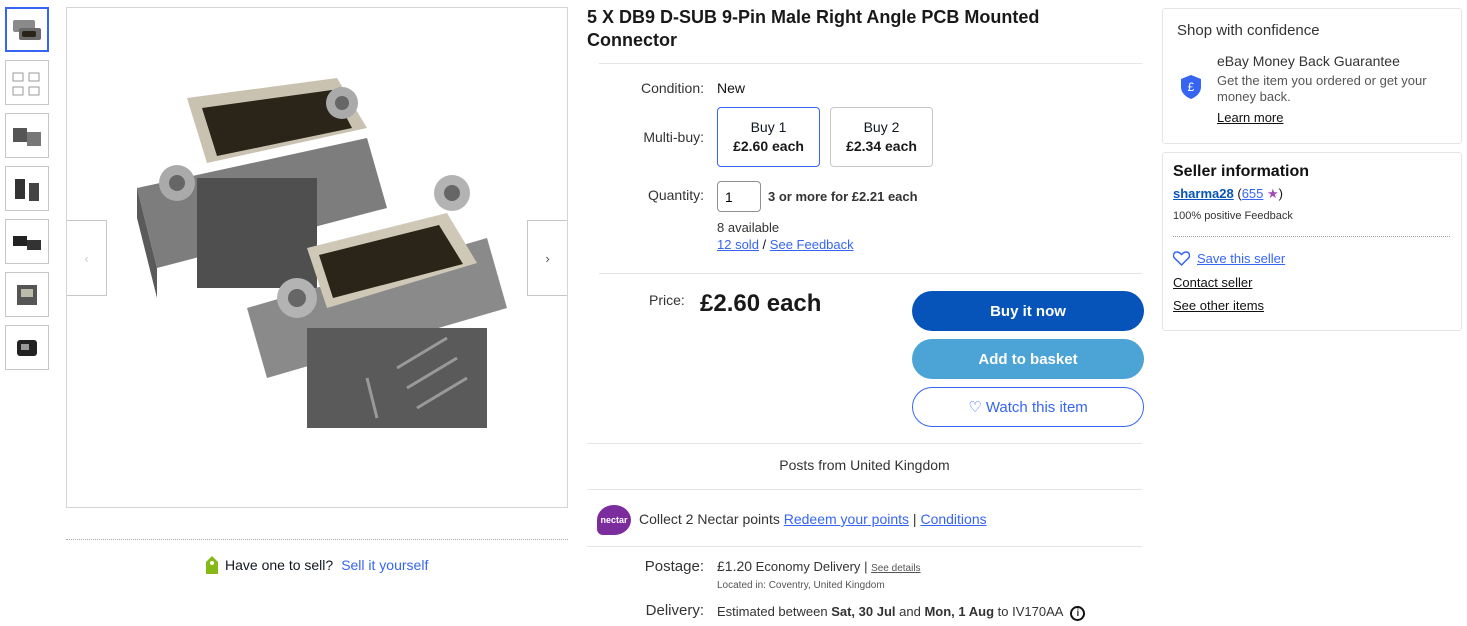 Image resolution: width=1467 pixels, height=626 pixels. What do you see at coordinates (808, 566) in the screenshot?
I see `postage-service: Economy Delivery` at bounding box center [808, 566].